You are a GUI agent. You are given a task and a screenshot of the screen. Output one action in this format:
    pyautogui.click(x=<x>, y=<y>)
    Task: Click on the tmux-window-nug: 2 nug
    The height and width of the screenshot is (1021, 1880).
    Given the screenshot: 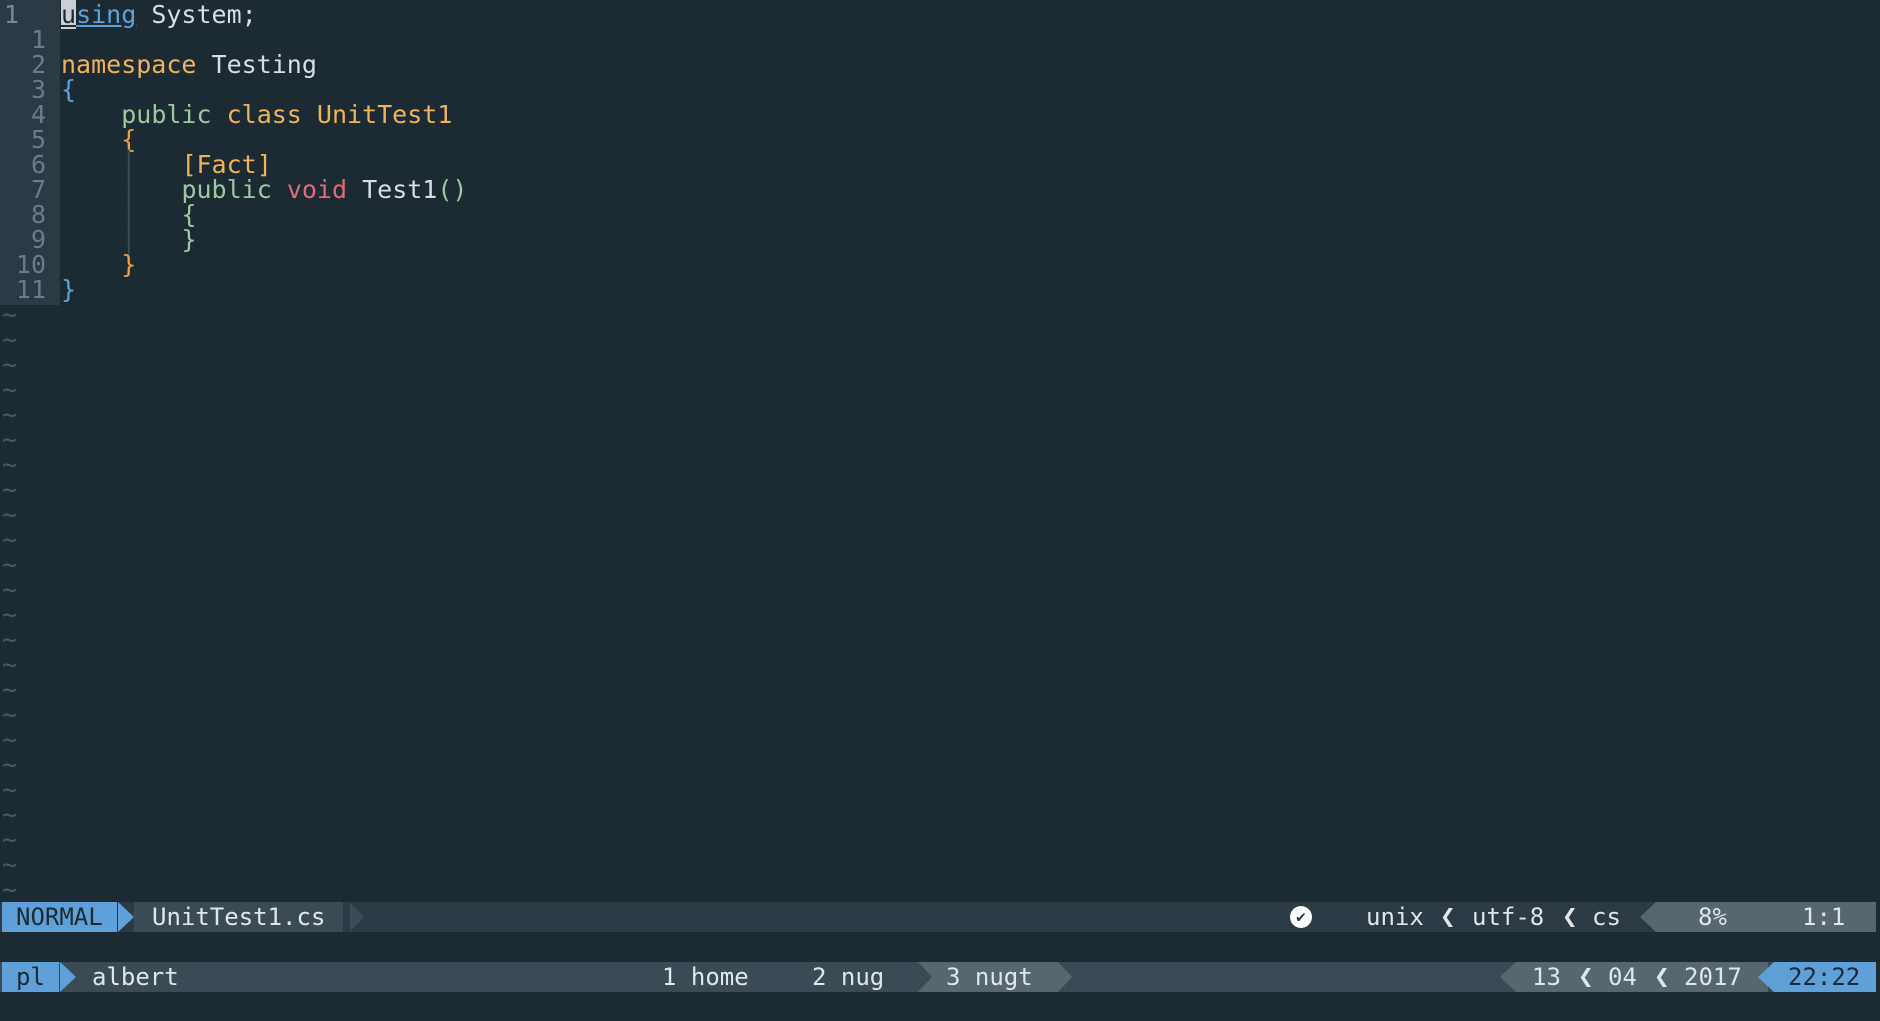 What is the action you would take?
    pyautogui.click(x=848, y=977)
    